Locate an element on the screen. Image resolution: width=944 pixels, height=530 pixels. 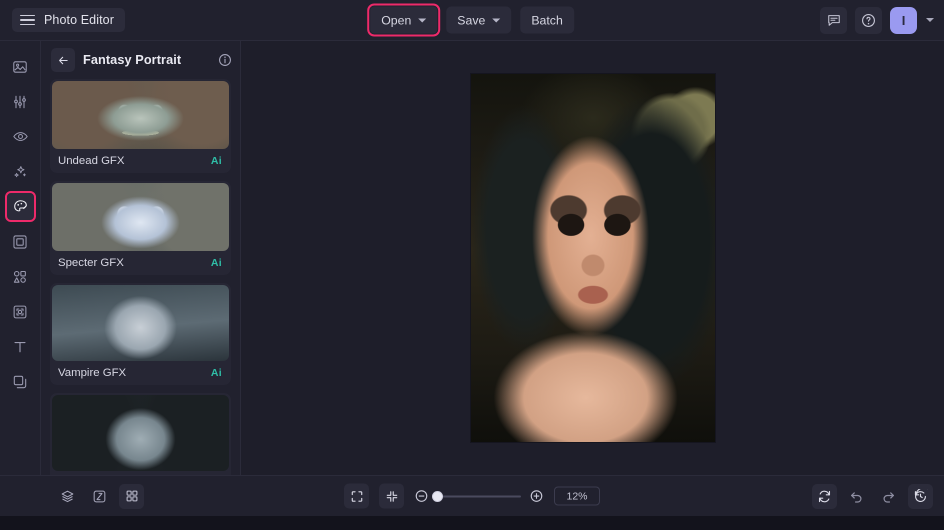
help-button is located at coordinates (868, 20).